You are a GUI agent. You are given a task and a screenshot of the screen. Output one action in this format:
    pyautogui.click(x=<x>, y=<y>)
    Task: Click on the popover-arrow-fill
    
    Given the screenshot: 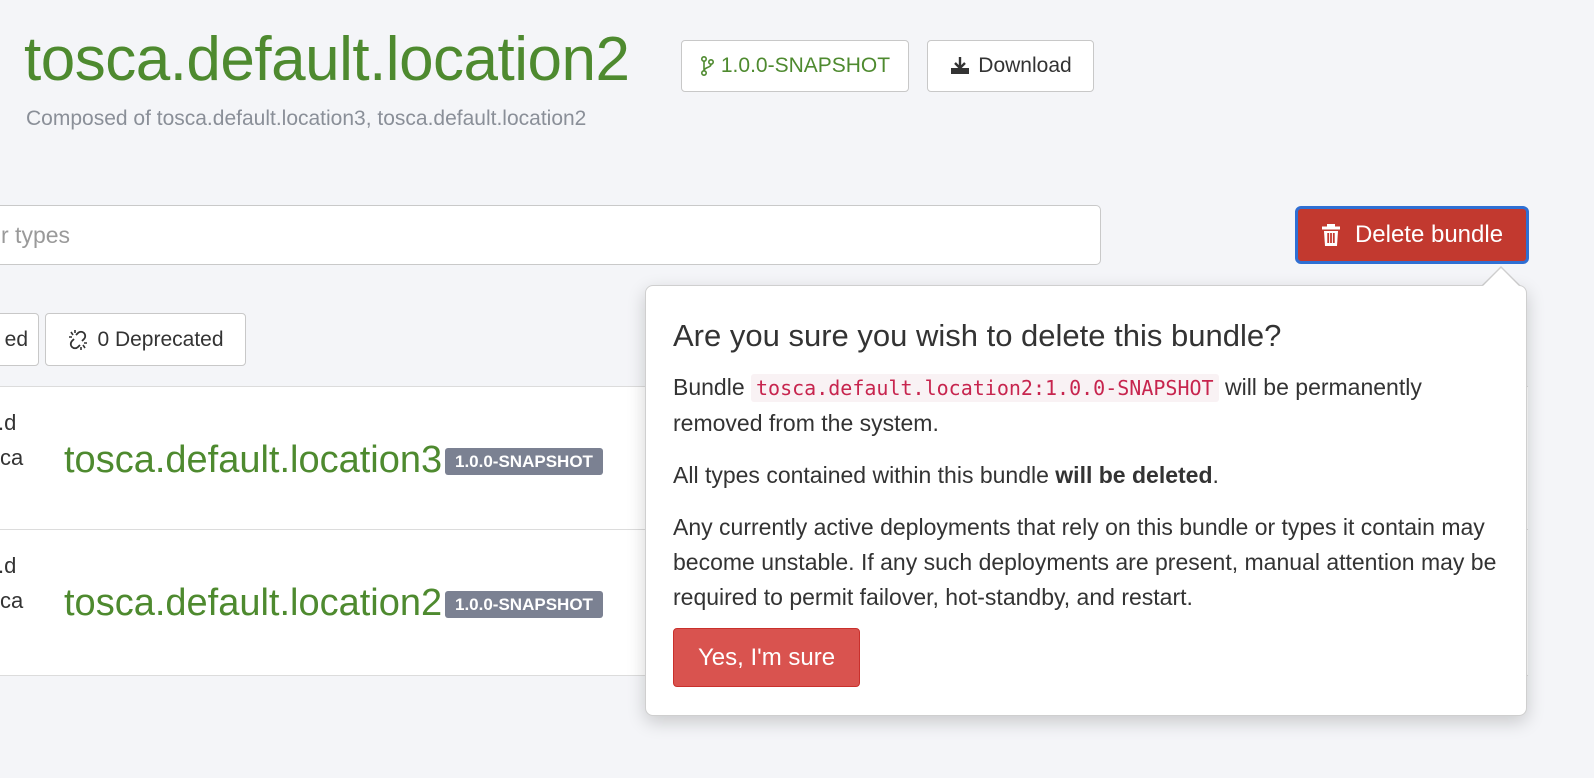 What is the action you would take?
    pyautogui.click(x=1501, y=277)
    